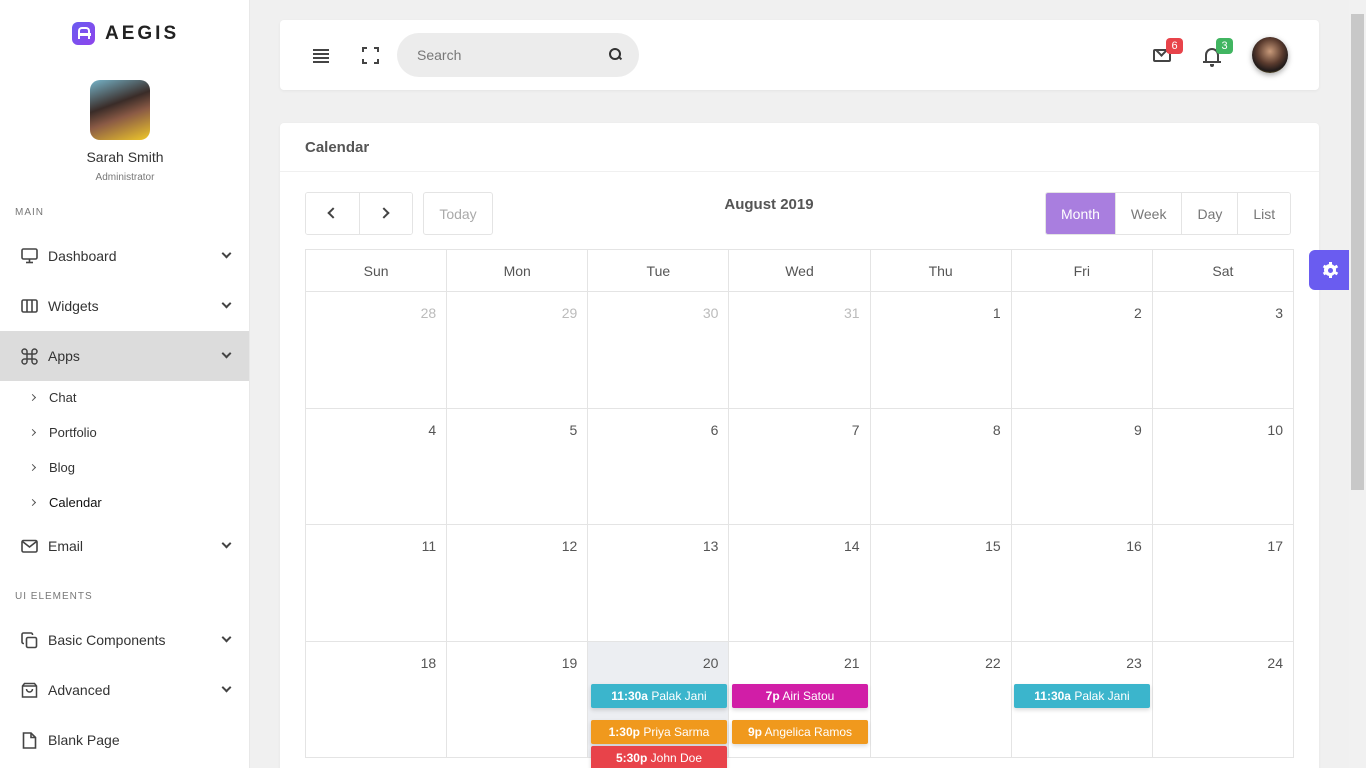  Describe the element at coordinates (124, 356) in the screenshot. I see `sidebar-item-apps: Apps` at that location.